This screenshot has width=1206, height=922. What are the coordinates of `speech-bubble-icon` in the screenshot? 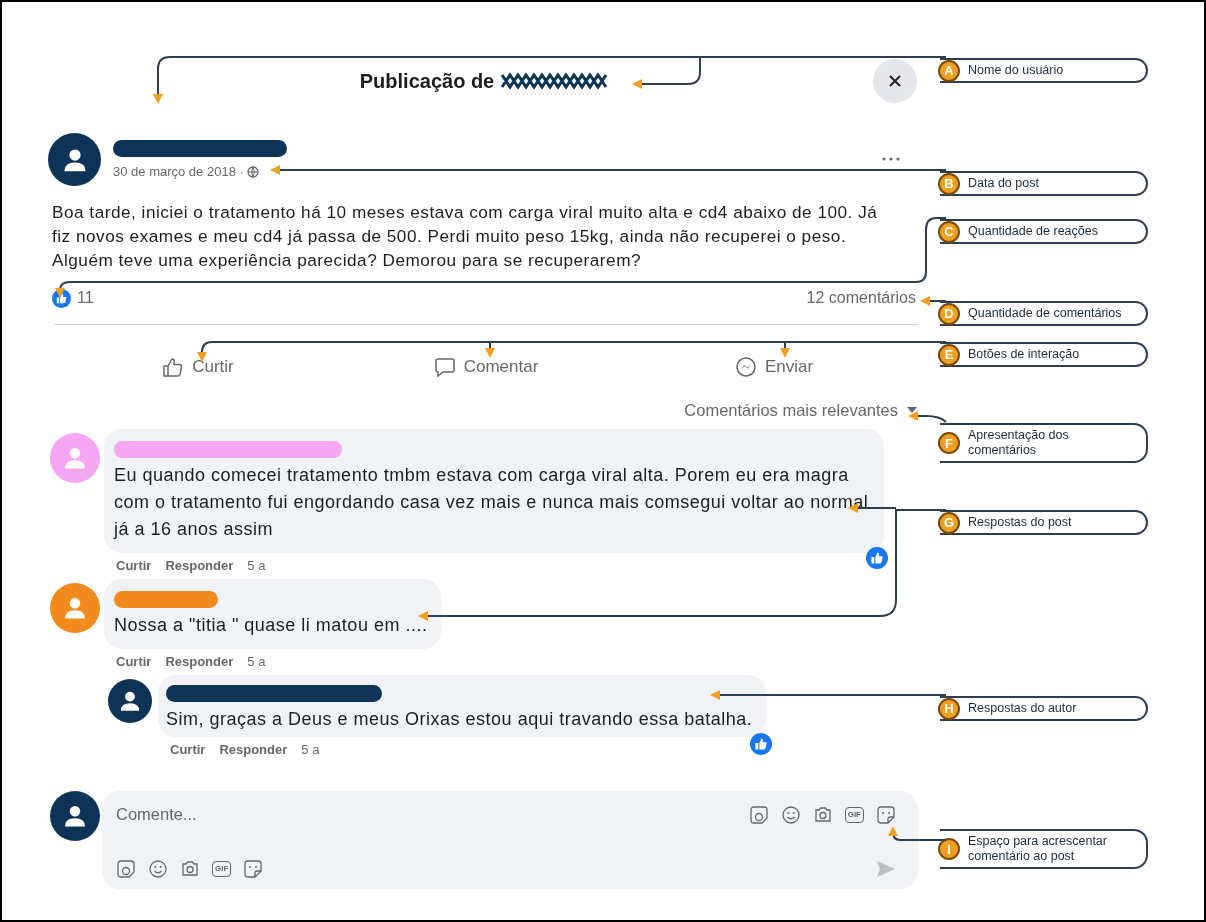 It's located at (444, 367).